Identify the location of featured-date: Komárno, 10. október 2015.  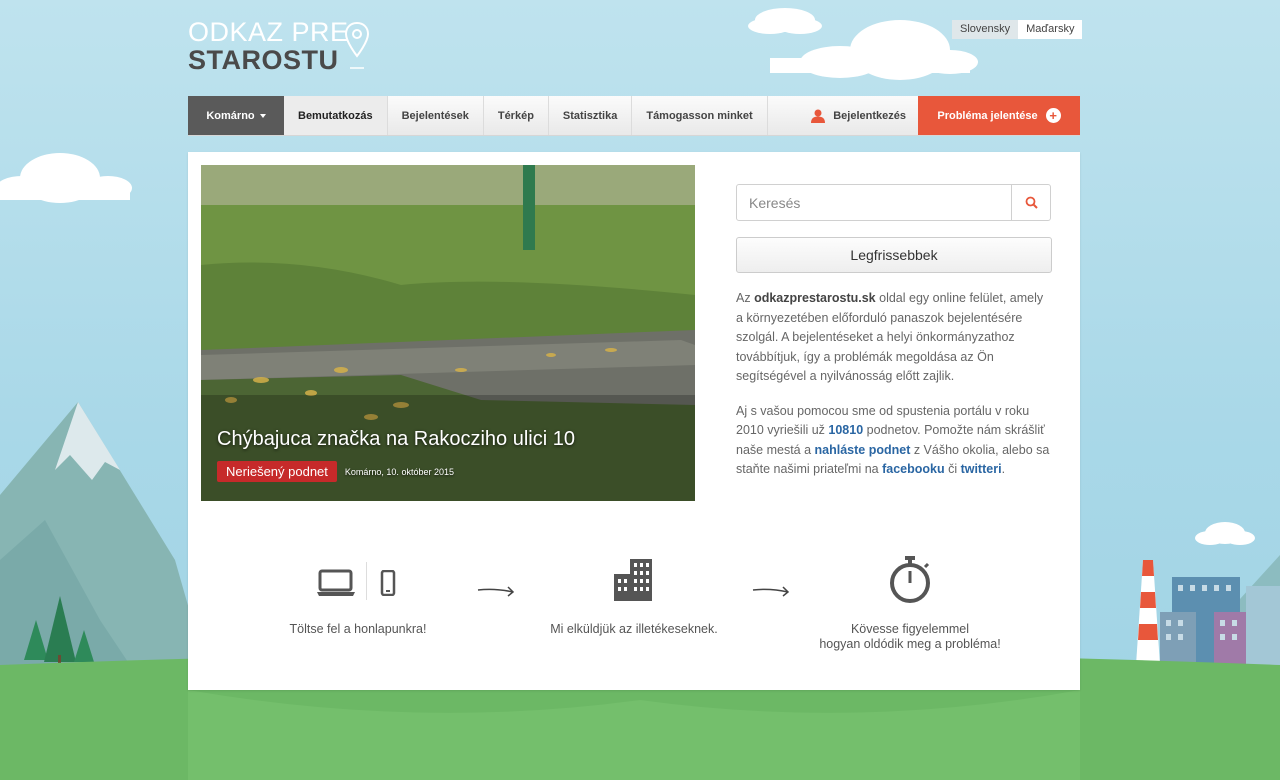
(399, 471).